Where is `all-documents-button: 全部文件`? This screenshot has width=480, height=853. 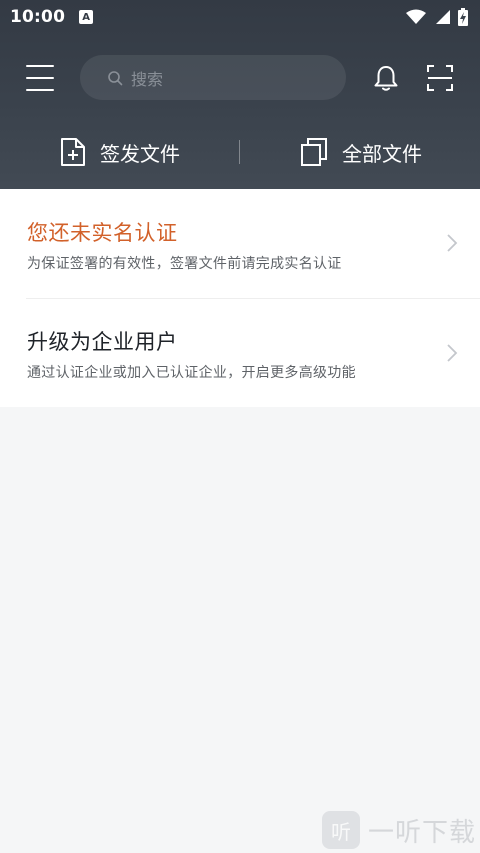 all-documents-button: 全部文件 is located at coordinates (361, 152).